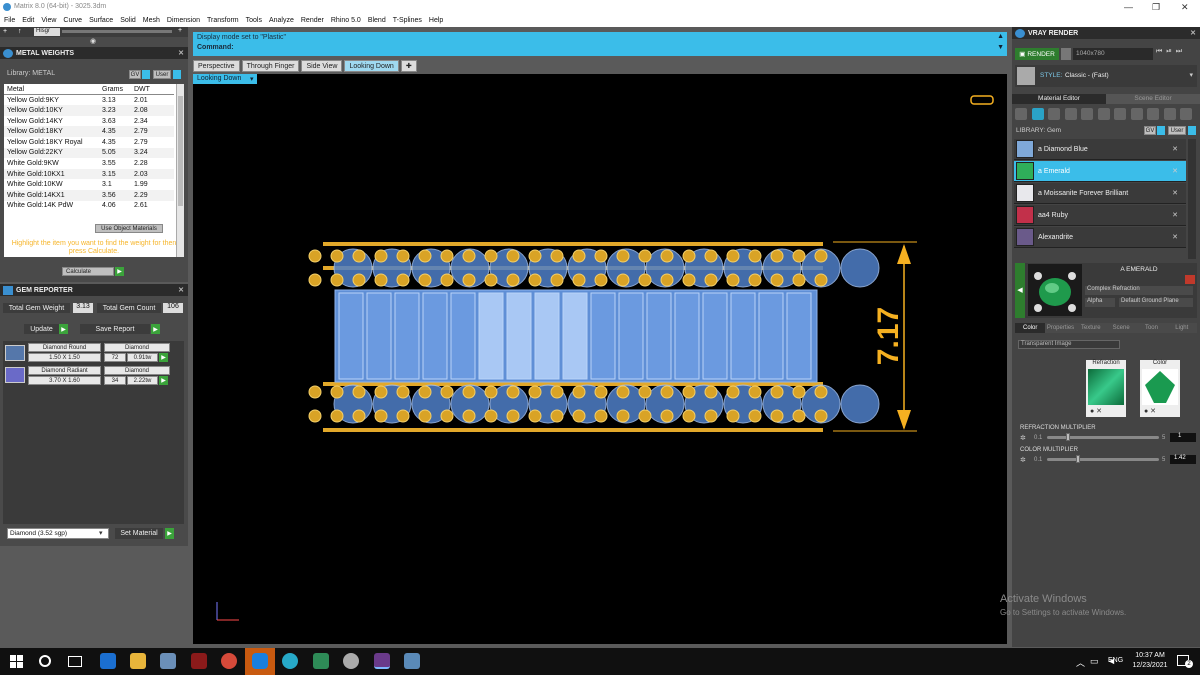 The image size is (1200, 675). What do you see at coordinates (408, 66) in the screenshot?
I see `add-tab-icon: ✚` at bounding box center [408, 66].